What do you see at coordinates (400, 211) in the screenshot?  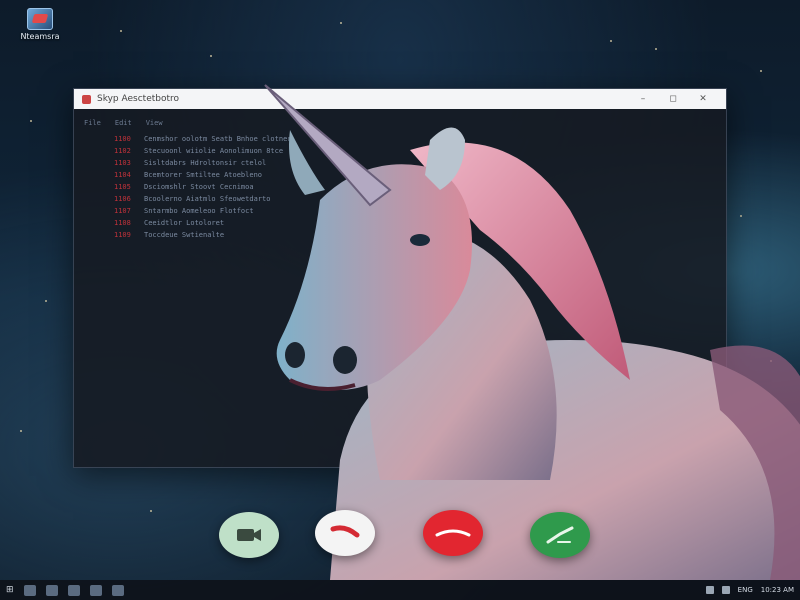 I see `log-line: 1107 Sntarmbo Aomeleoo Flotfoct` at bounding box center [400, 211].